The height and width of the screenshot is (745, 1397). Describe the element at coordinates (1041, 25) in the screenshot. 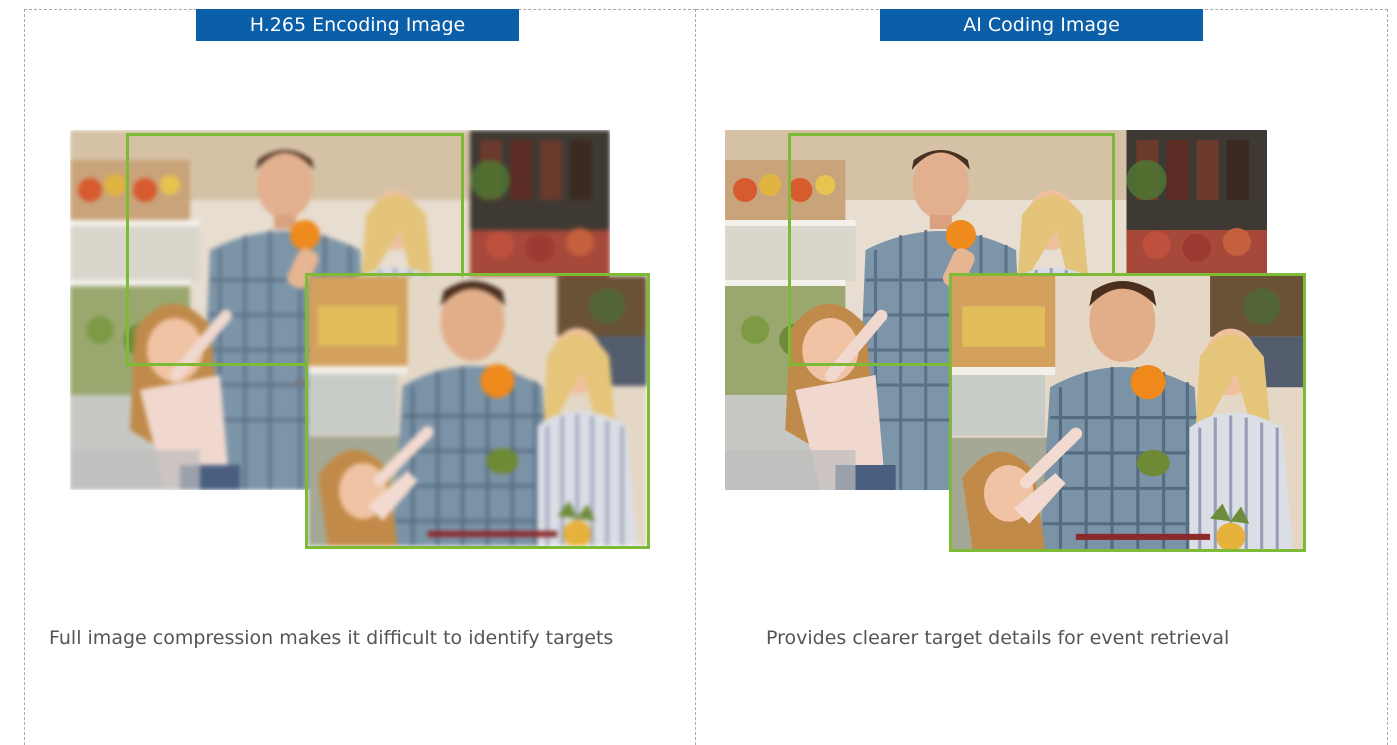

I see `ai-coding-title: AI Coding Image` at that location.